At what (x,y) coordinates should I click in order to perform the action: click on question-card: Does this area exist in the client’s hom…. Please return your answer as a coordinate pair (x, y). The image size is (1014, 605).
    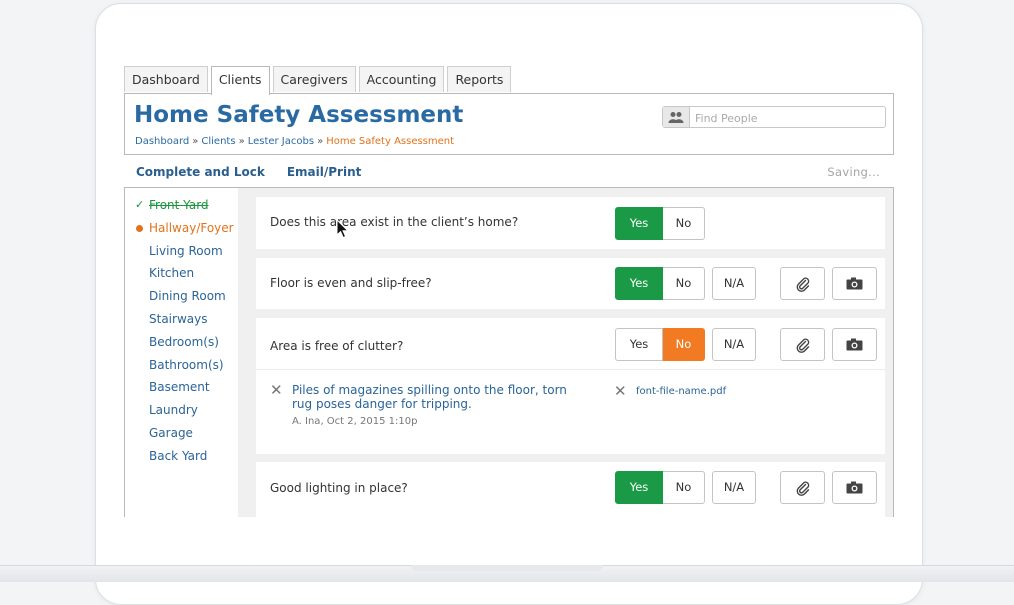
    Looking at the image, I should click on (570, 223).